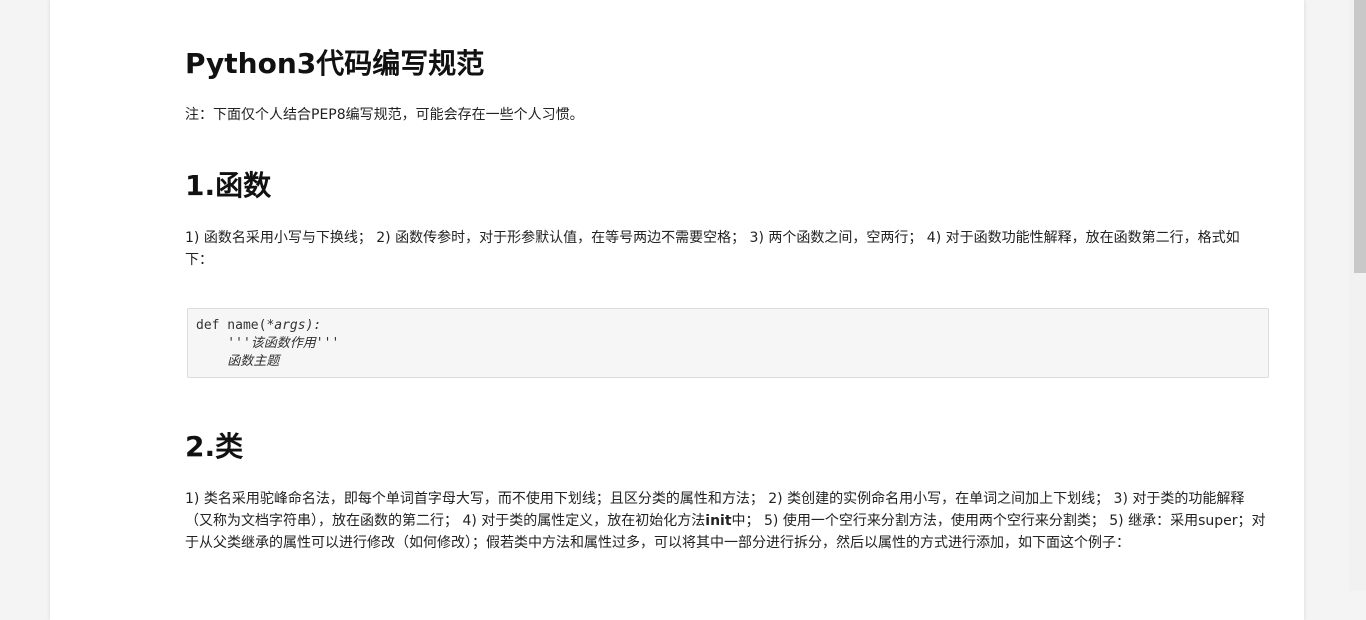 The width and height of the screenshot is (1366, 620). I want to click on code-def: def name(, so click(231, 325).